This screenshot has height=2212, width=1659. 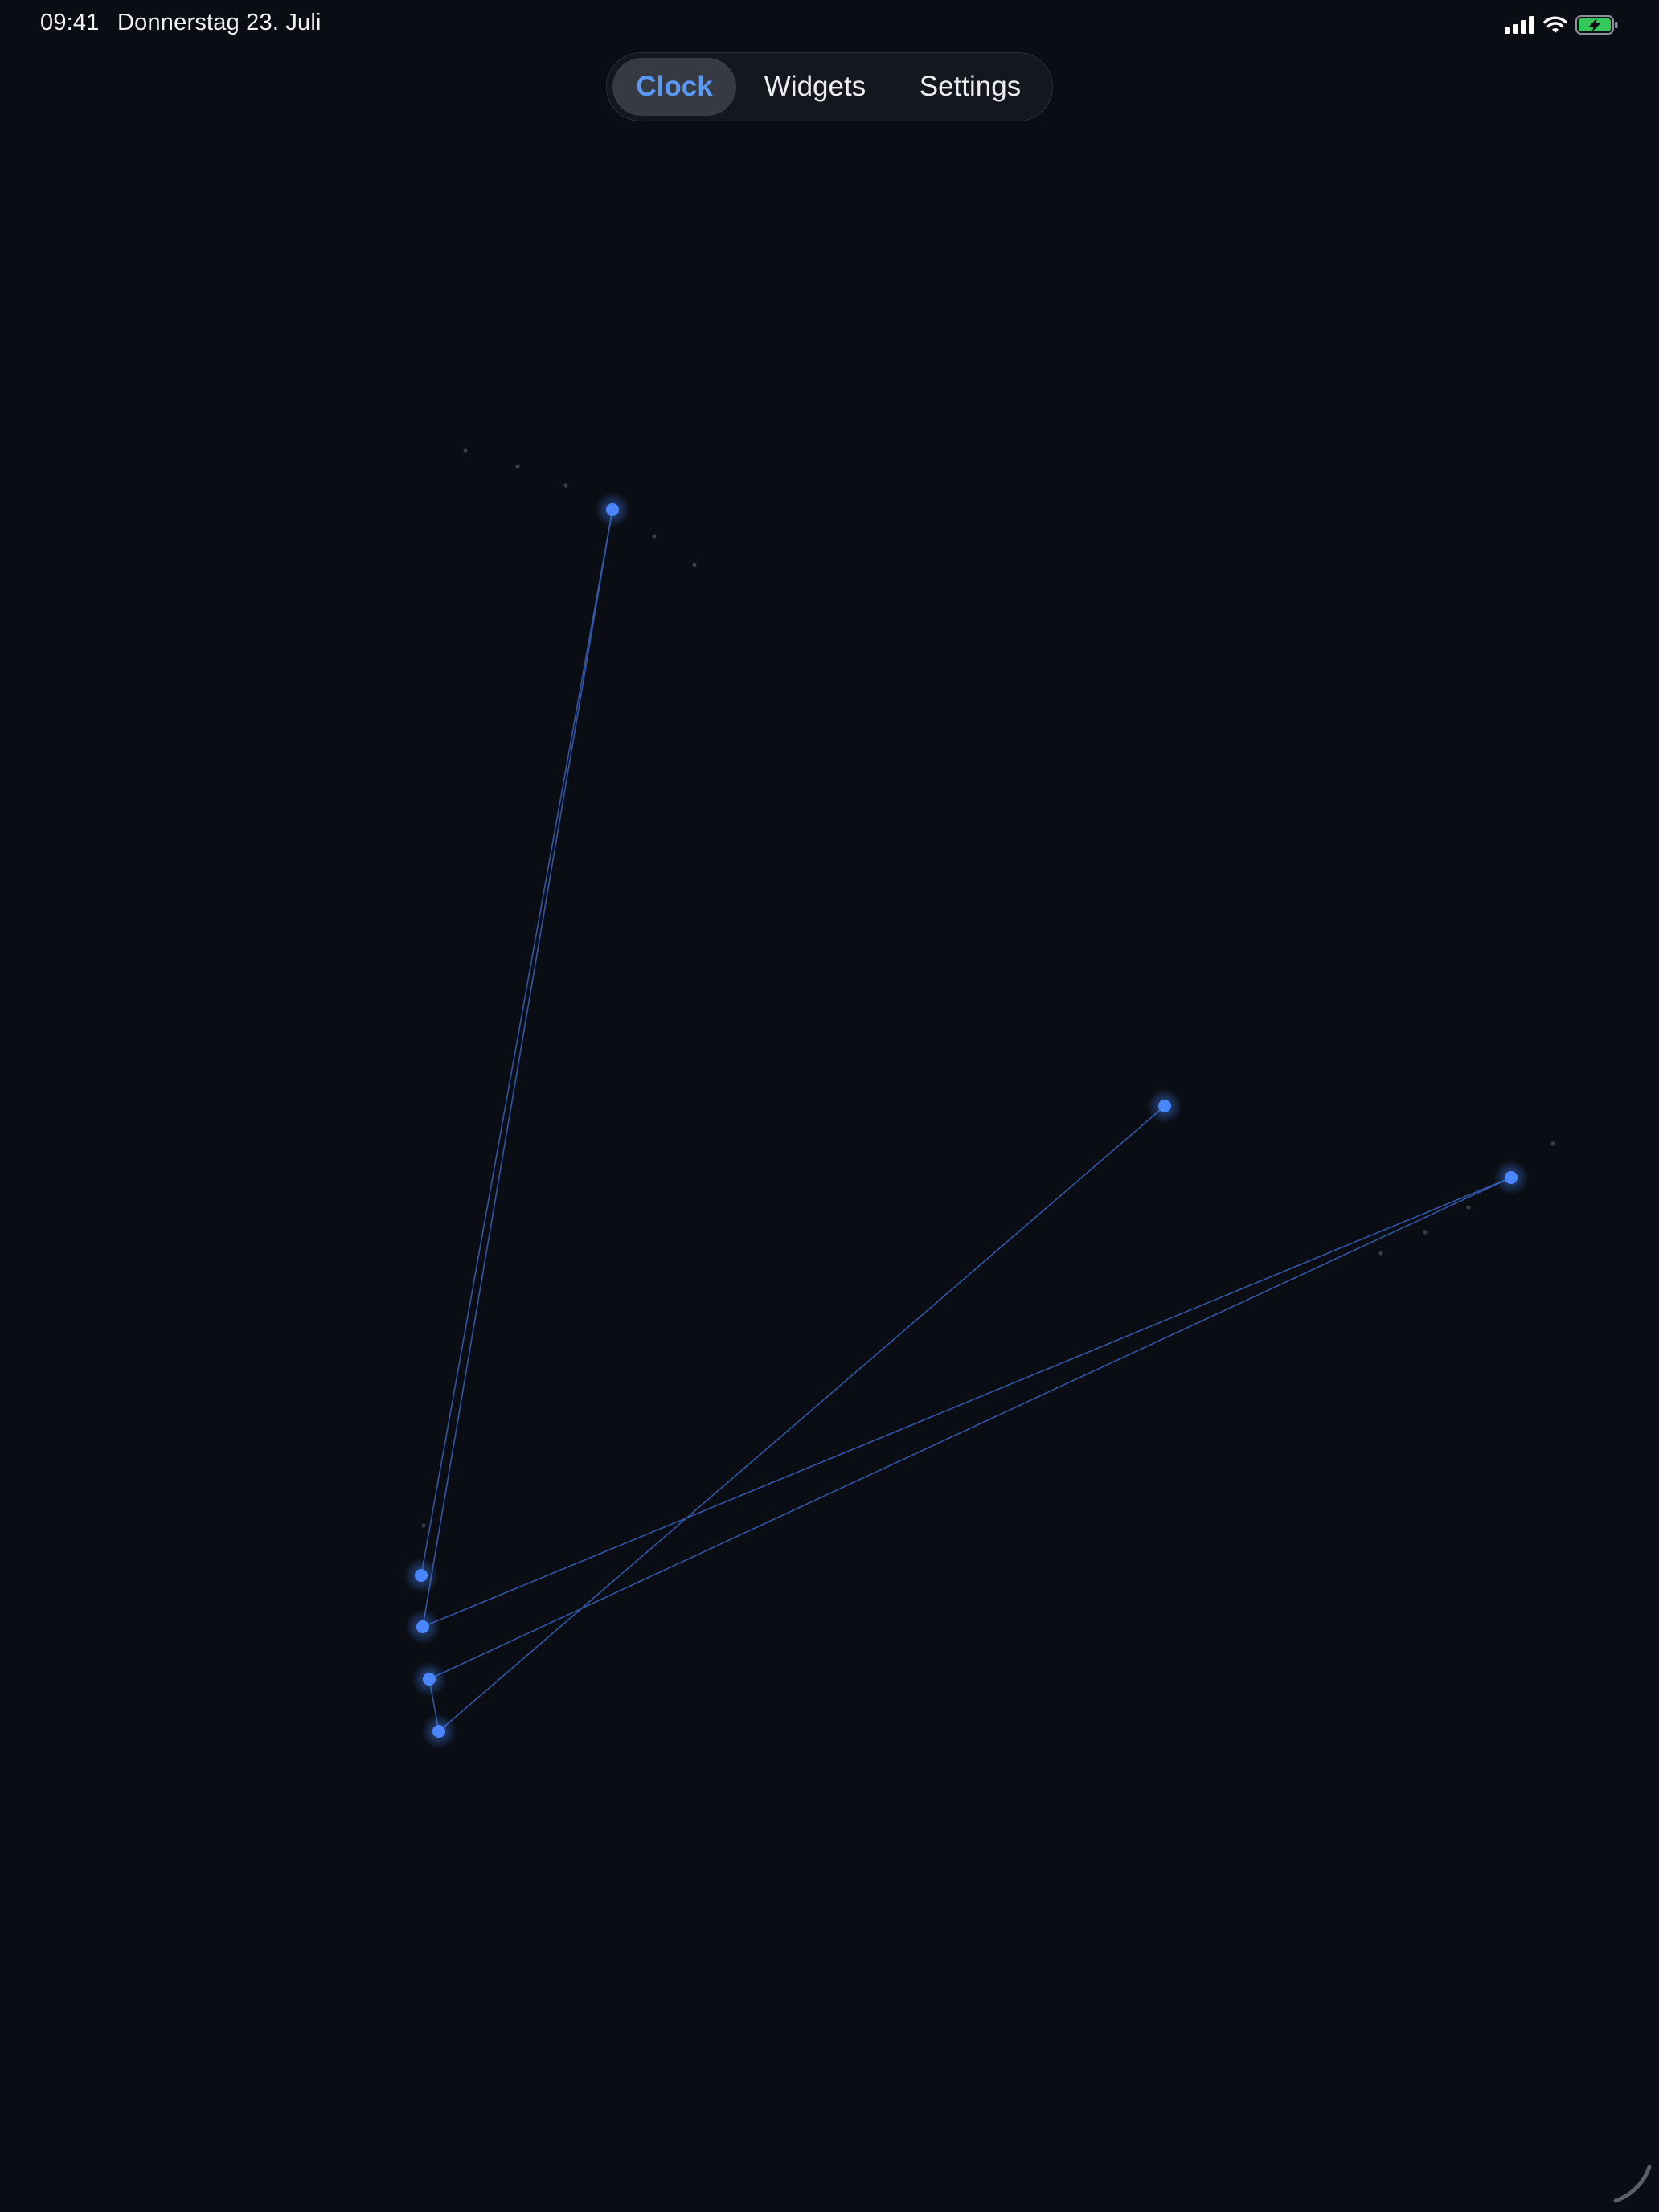 What do you see at coordinates (1632, 2184) in the screenshot?
I see `resize-handle-icon` at bounding box center [1632, 2184].